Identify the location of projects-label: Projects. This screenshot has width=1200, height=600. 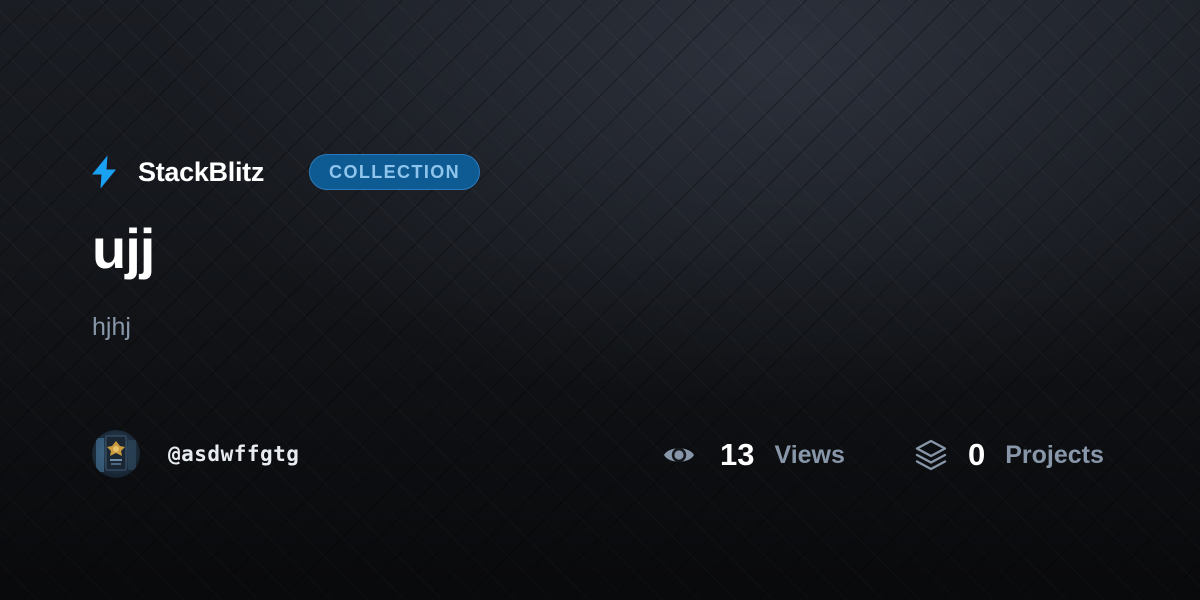
(1054, 454).